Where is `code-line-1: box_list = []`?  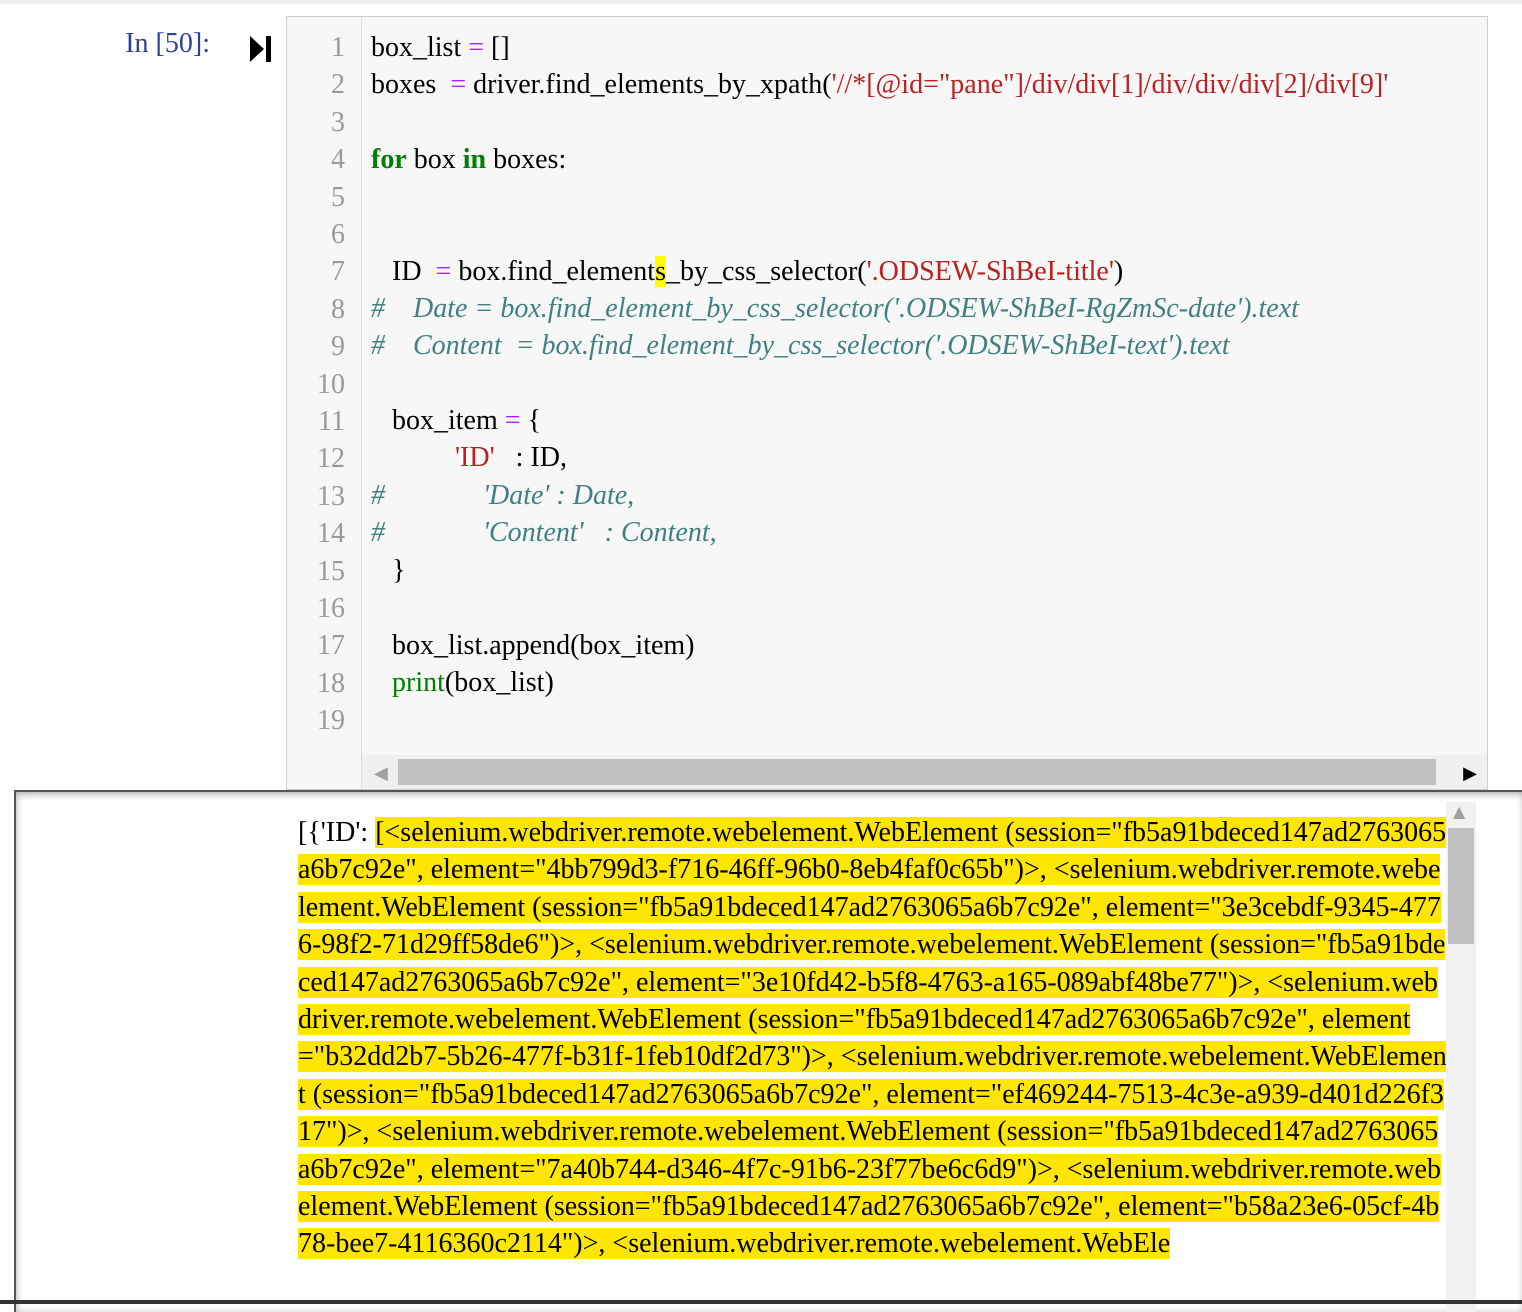
code-line-1: box_list = [] is located at coordinates (440, 47).